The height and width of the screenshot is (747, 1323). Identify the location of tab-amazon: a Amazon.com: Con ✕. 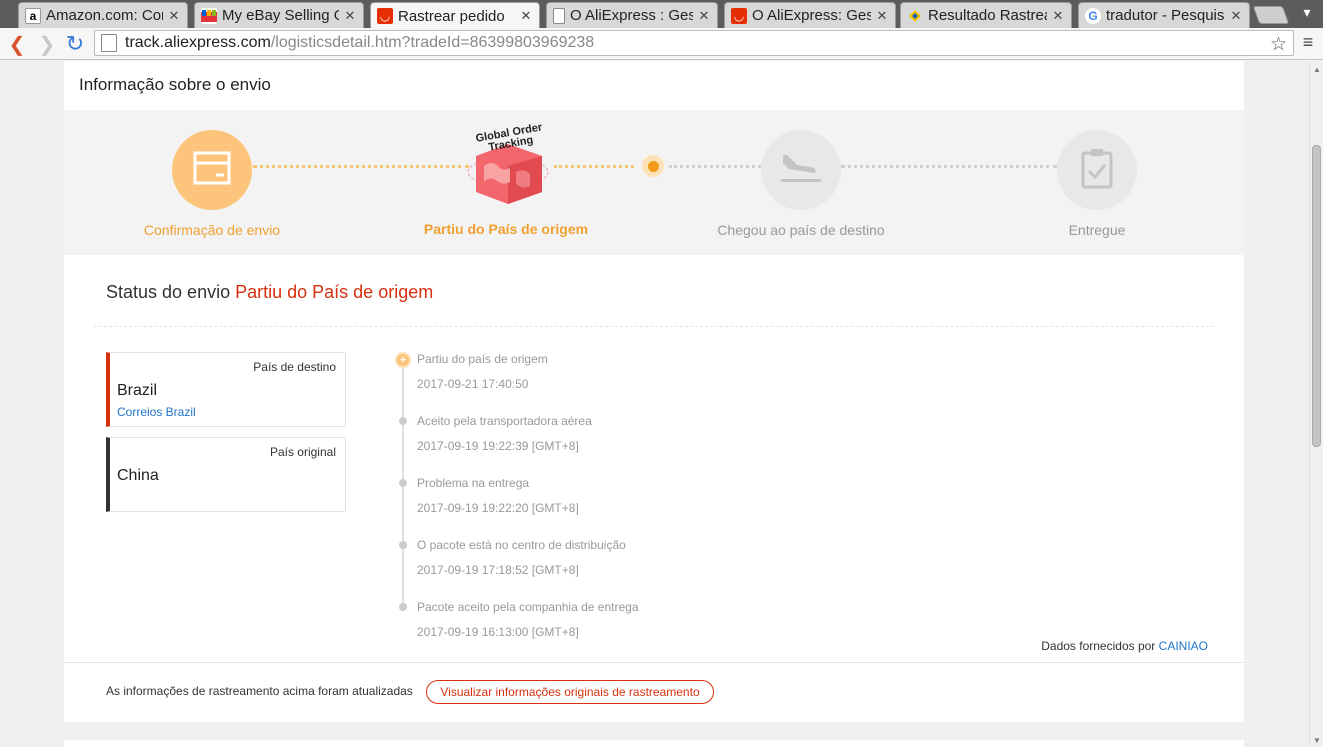
(103, 15).